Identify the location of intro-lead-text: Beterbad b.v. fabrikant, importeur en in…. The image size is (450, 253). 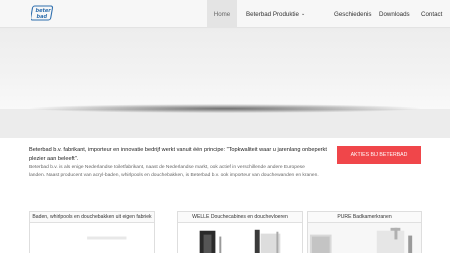
(178, 154).